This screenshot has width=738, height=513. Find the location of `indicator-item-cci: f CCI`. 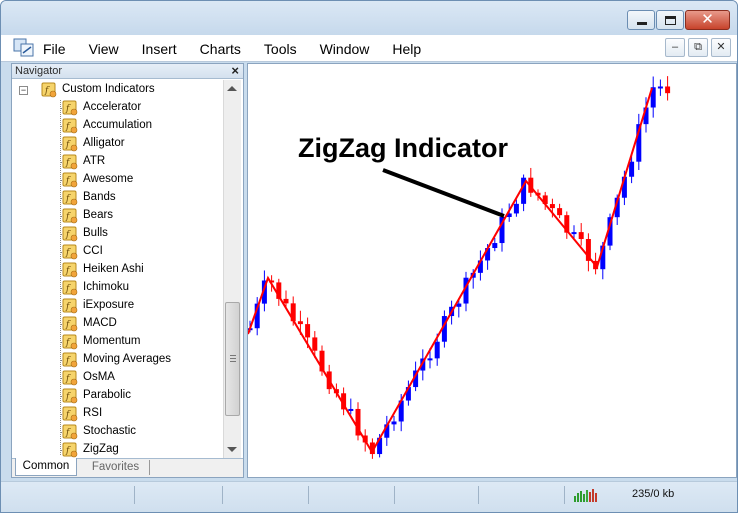

indicator-item-cci: f CCI is located at coordinates (117, 252).